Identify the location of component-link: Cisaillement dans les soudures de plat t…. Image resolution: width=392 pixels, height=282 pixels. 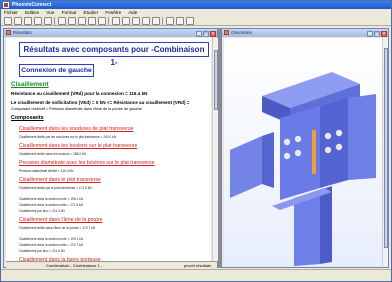
(76, 129).